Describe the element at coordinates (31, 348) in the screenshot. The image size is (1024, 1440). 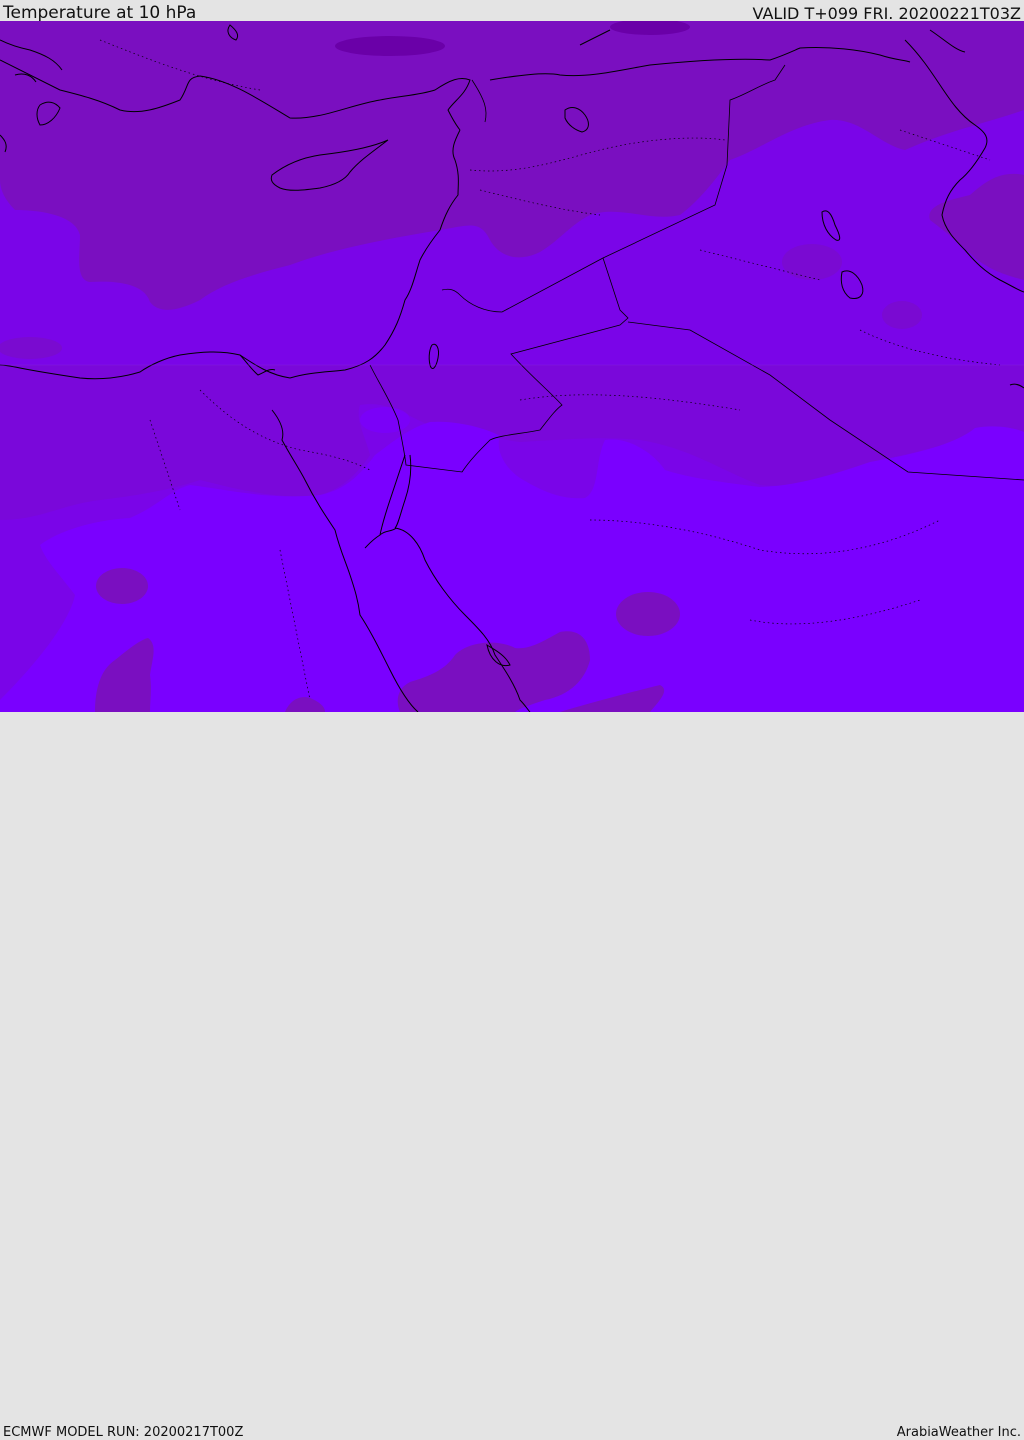
I see `field-blob-west` at that location.